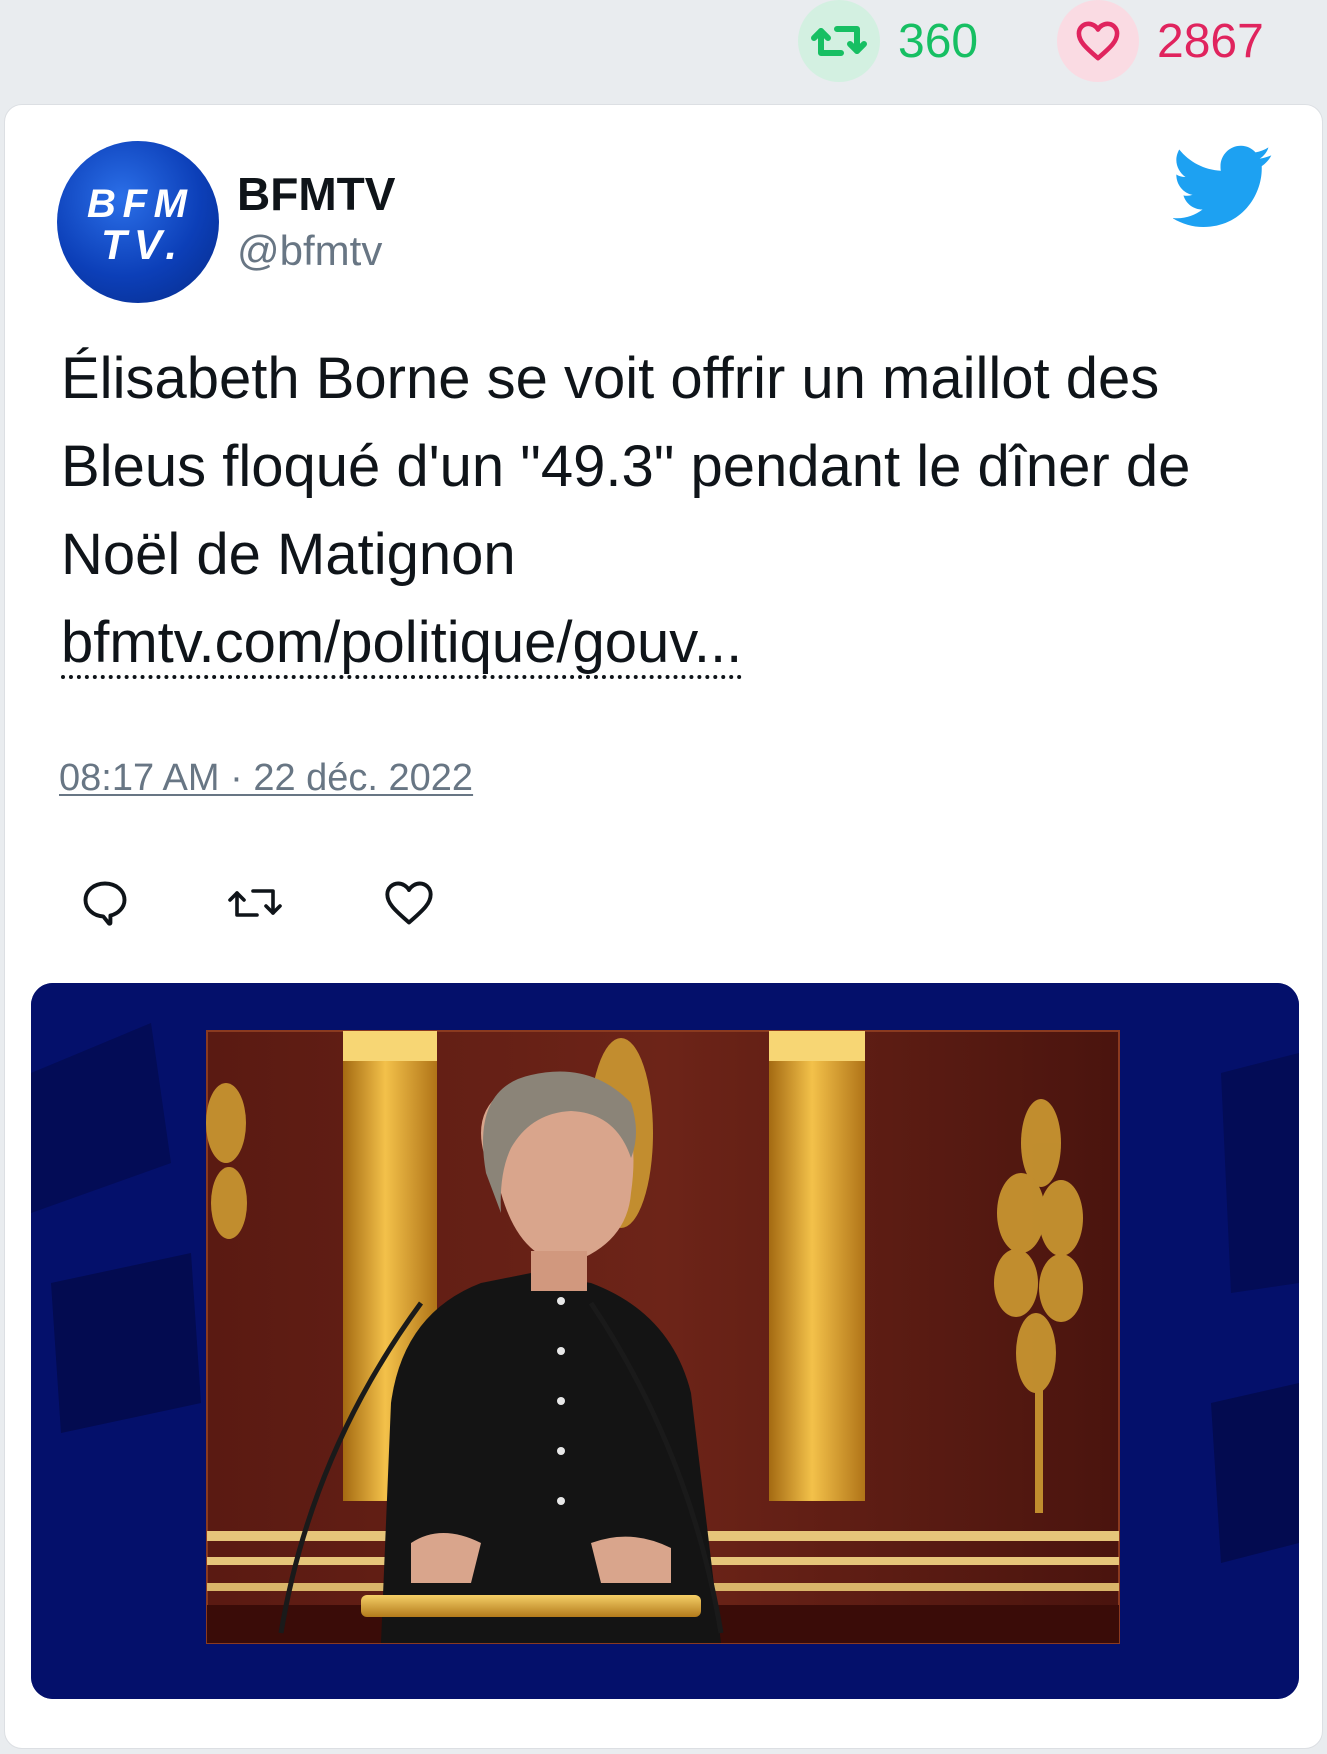 The image size is (1327, 1754). I want to click on retweet-count: 360, so click(938, 41).